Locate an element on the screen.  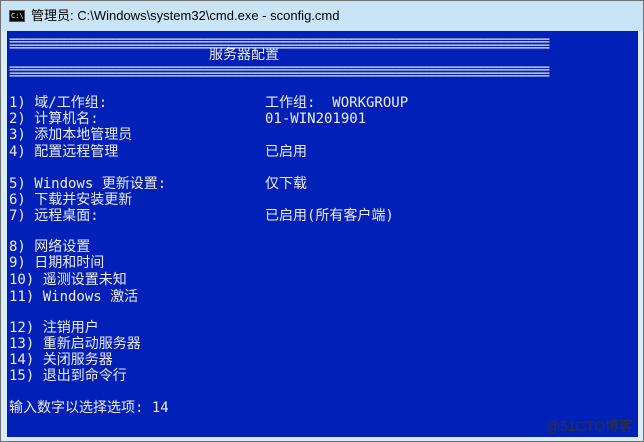
menu-item-log-off: 12) 注销用户 is located at coordinates (54, 328).